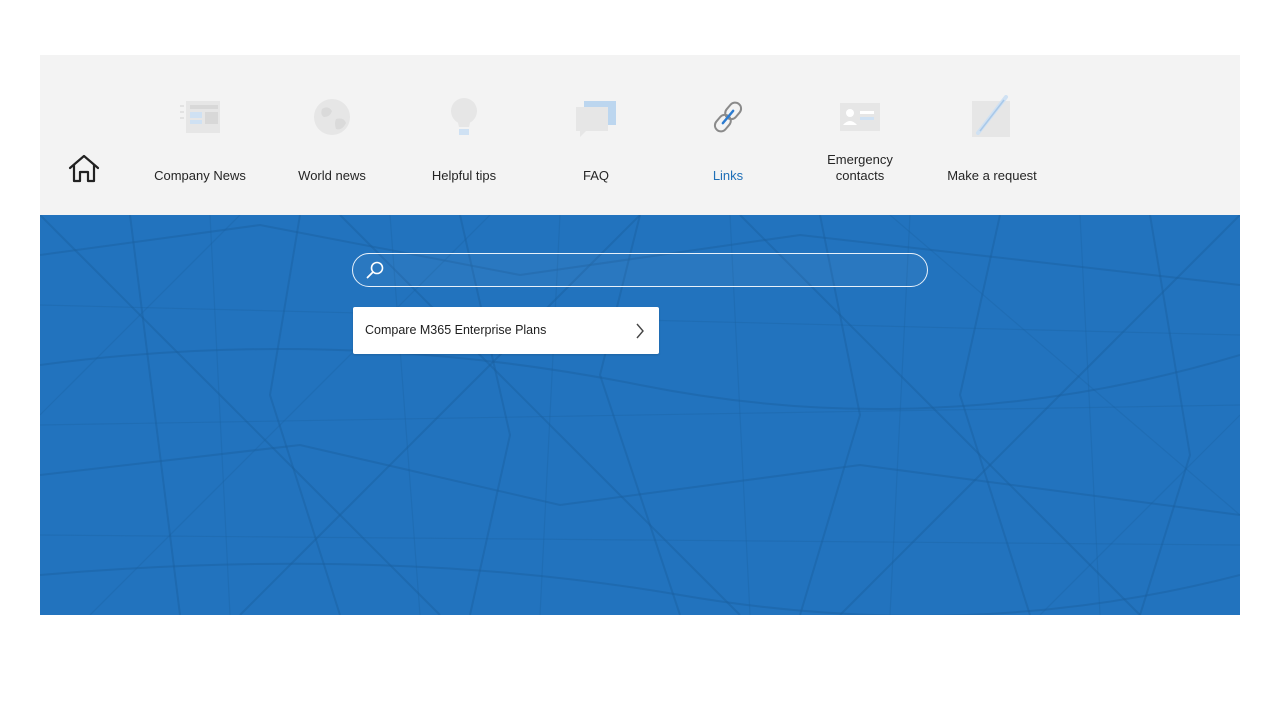 Image resolution: width=1280 pixels, height=720 pixels. I want to click on nav-item-make-a-request: Make a request, so click(992, 135).